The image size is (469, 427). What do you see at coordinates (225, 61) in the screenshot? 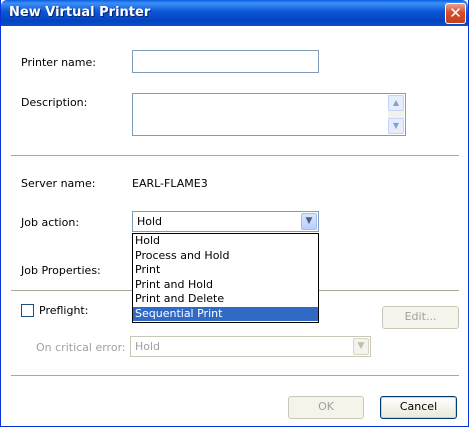
I see `printer-name-input` at bounding box center [225, 61].